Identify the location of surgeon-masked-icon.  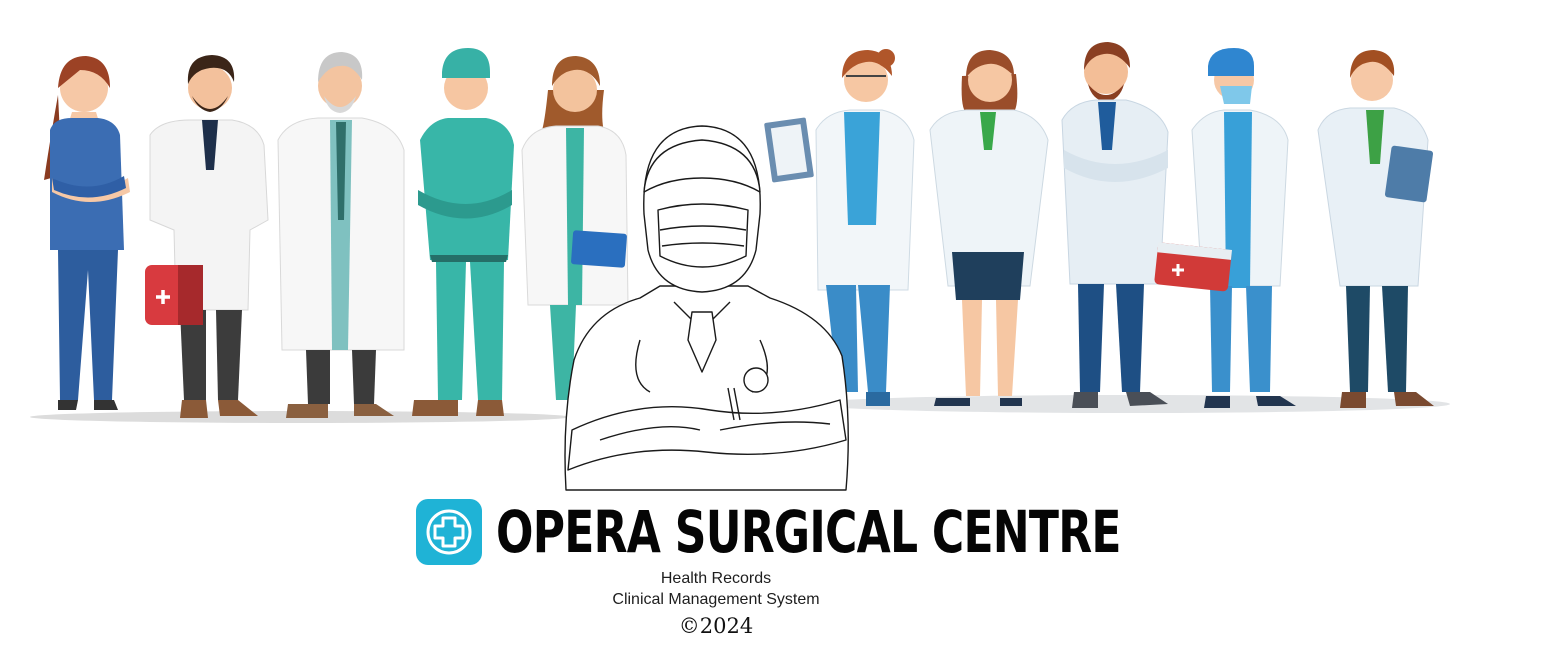
(1225, 228).